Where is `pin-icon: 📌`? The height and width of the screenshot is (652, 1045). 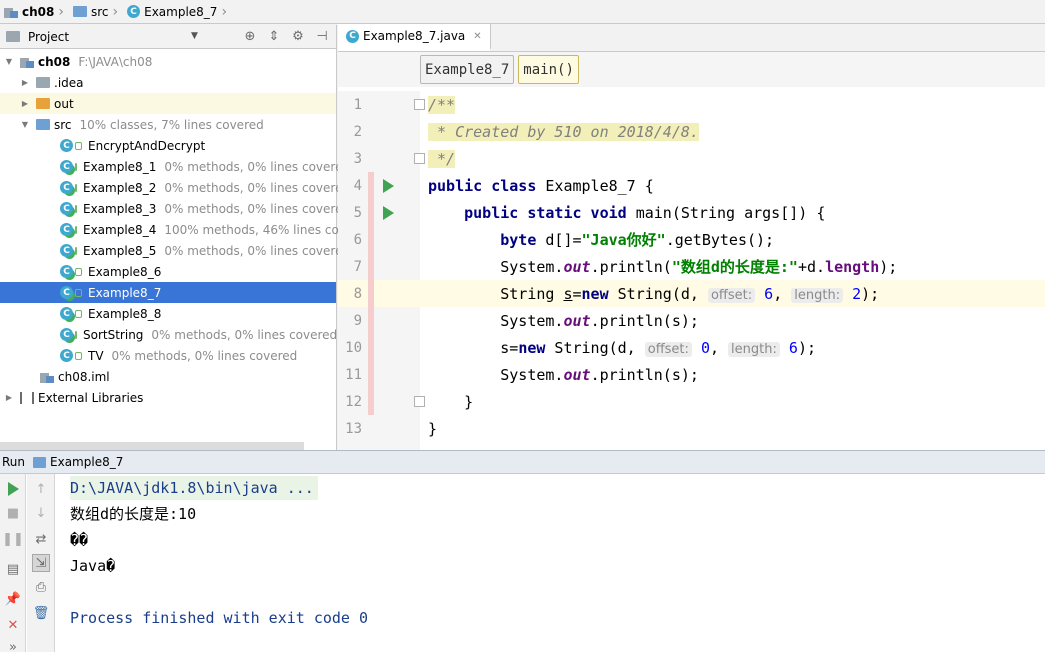
pin-icon: 📌 is located at coordinates (13, 599).